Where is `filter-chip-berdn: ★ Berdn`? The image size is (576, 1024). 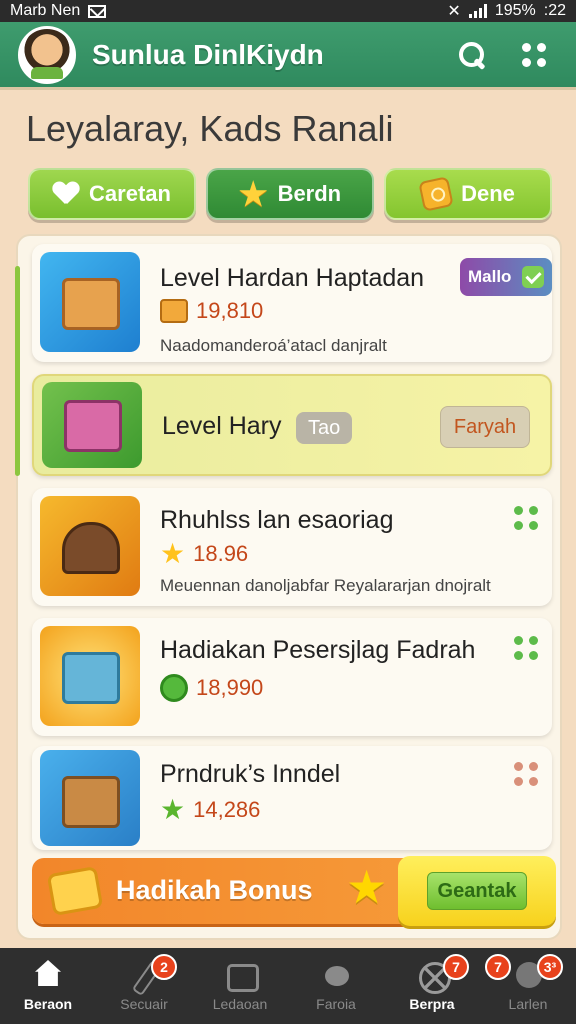
filter-chip-berdn: ★ Berdn is located at coordinates (290, 194).